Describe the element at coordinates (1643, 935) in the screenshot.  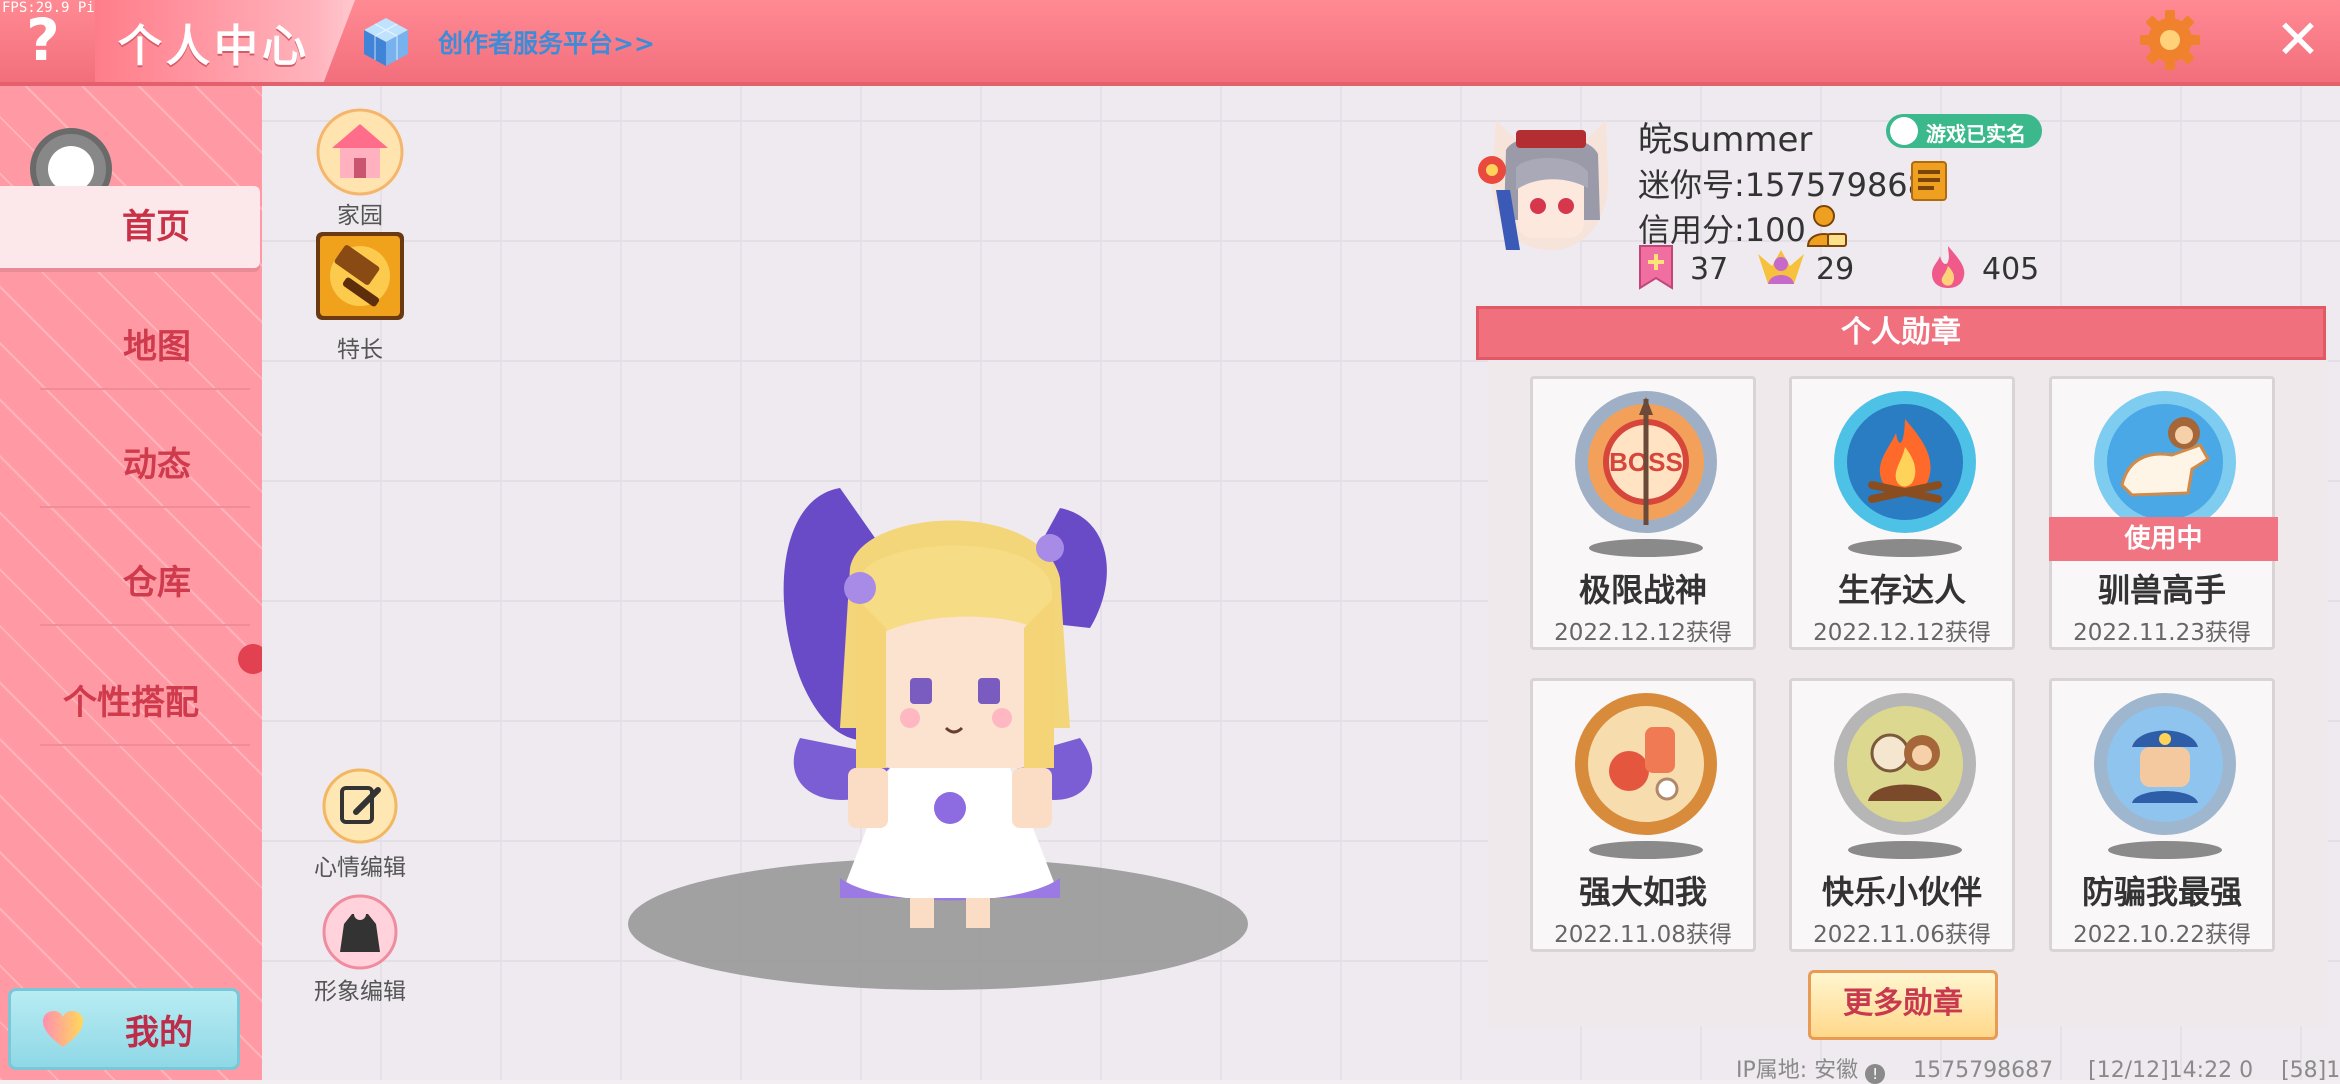
I see `medal-date: 2022.11.08获得` at that location.